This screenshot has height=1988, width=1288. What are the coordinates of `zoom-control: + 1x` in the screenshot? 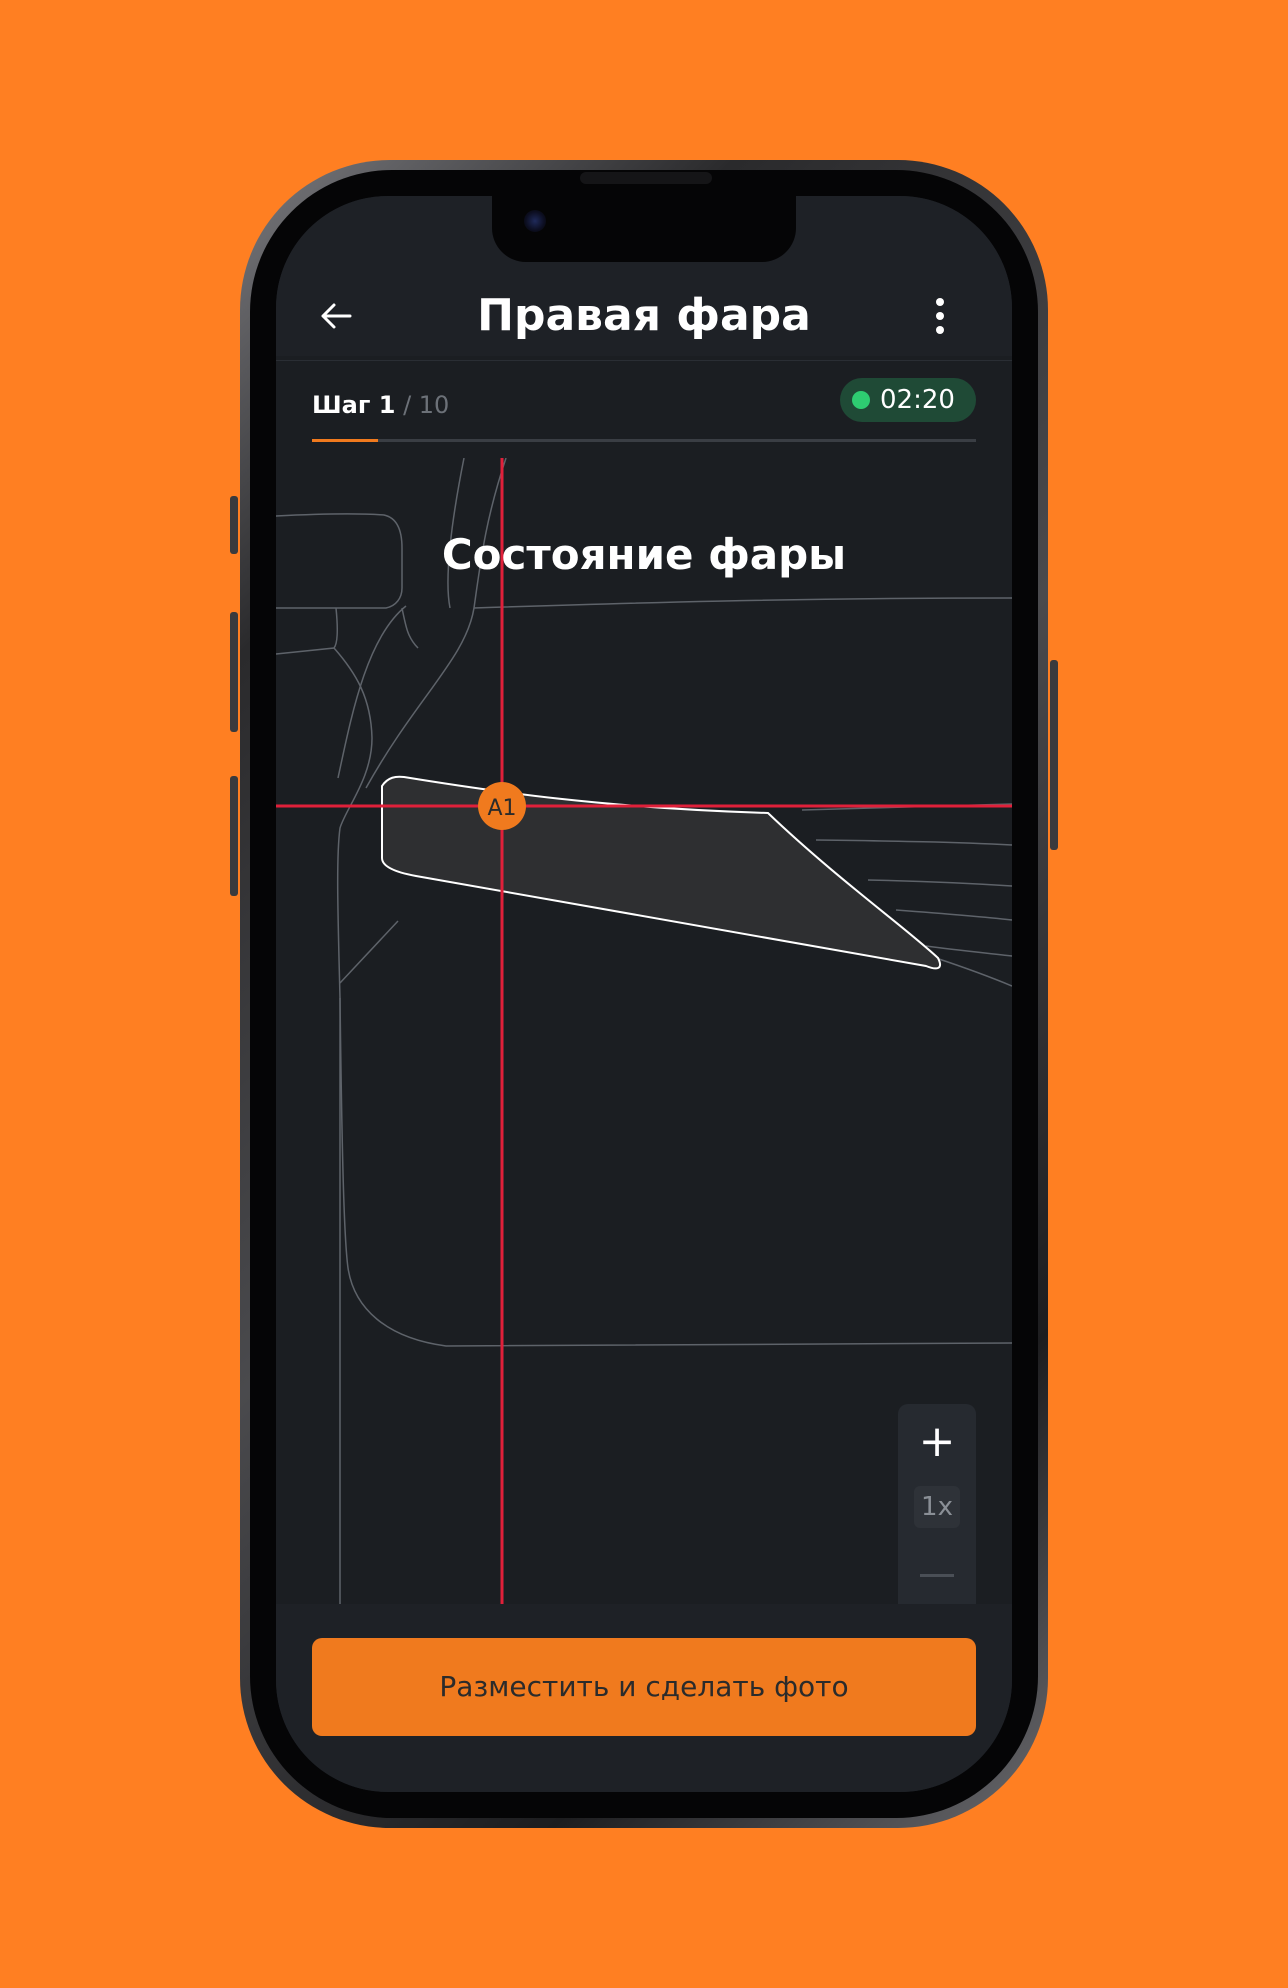 It's located at (937, 1511).